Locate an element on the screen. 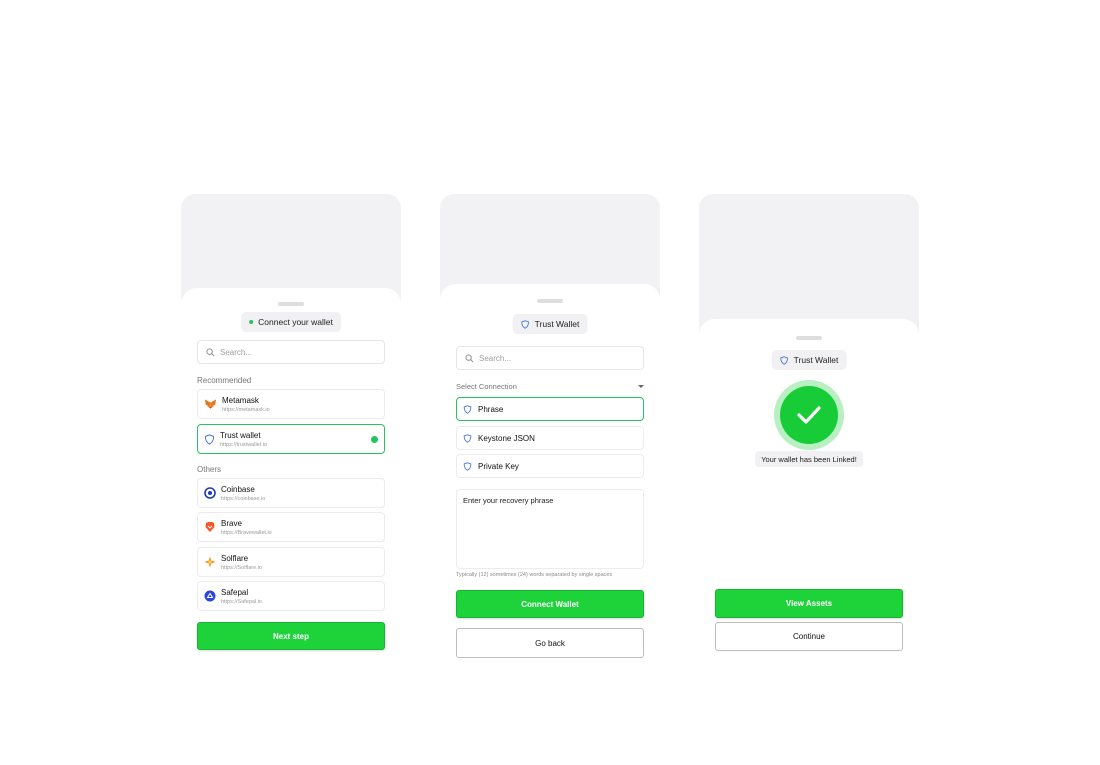 Image resolution: width=1100 pixels, height=765 pixels. wallet-item-metamask: Metamask https://metamask.io is located at coordinates (291, 404).